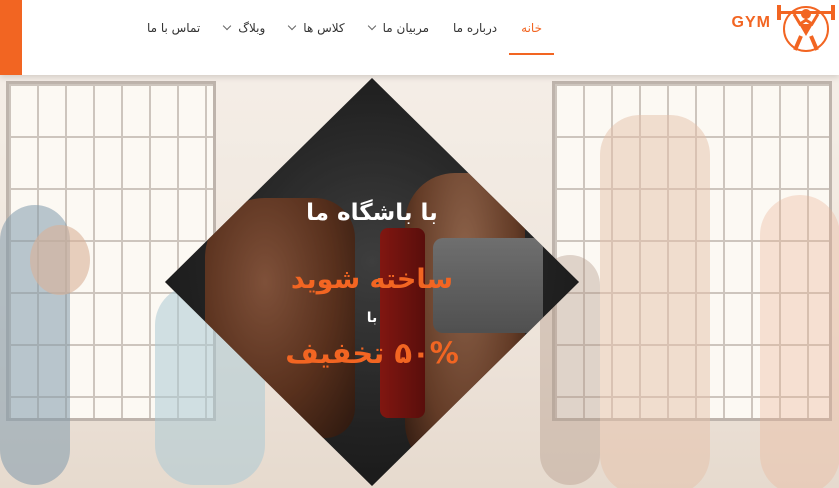  What do you see at coordinates (406, 27) in the screenshot?
I see `nav-item-label: مربیان ما` at bounding box center [406, 27].